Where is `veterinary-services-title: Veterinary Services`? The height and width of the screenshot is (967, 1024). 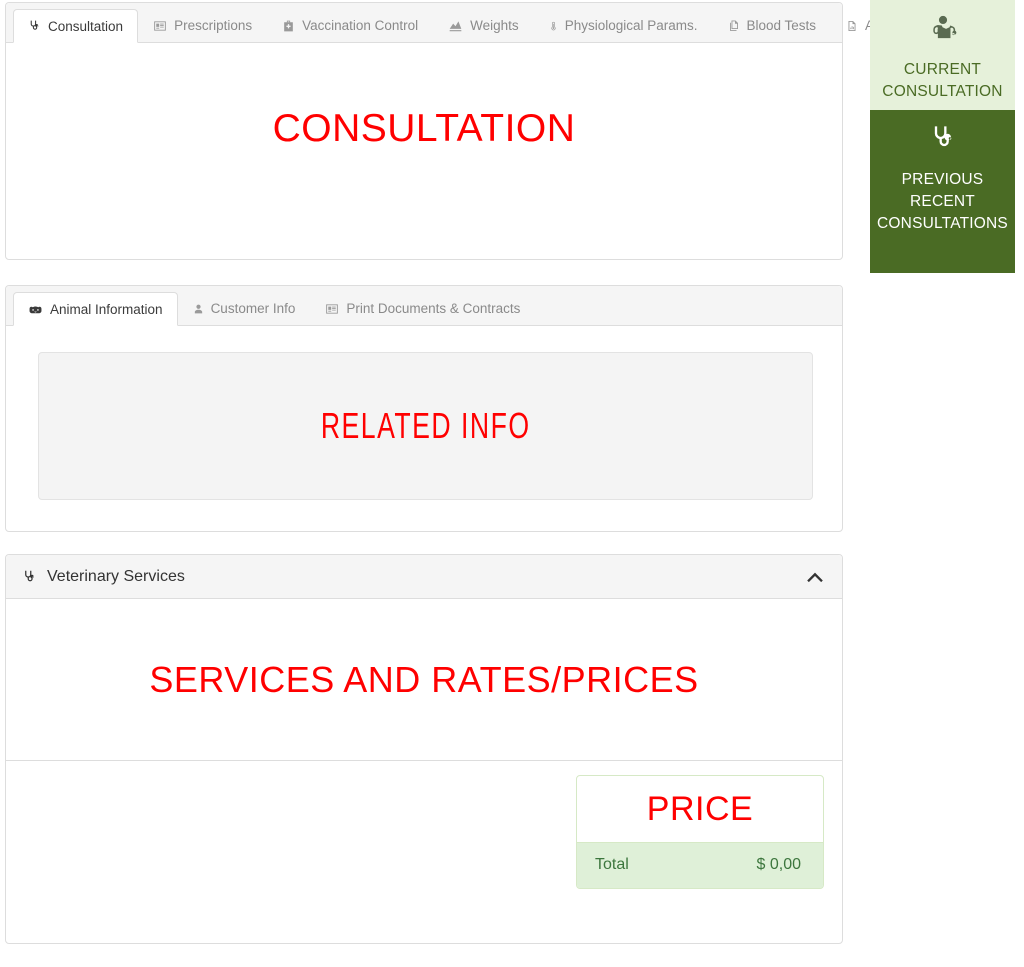 veterinary-services-title: Veterinary Services is located at coordinates (116, 576).